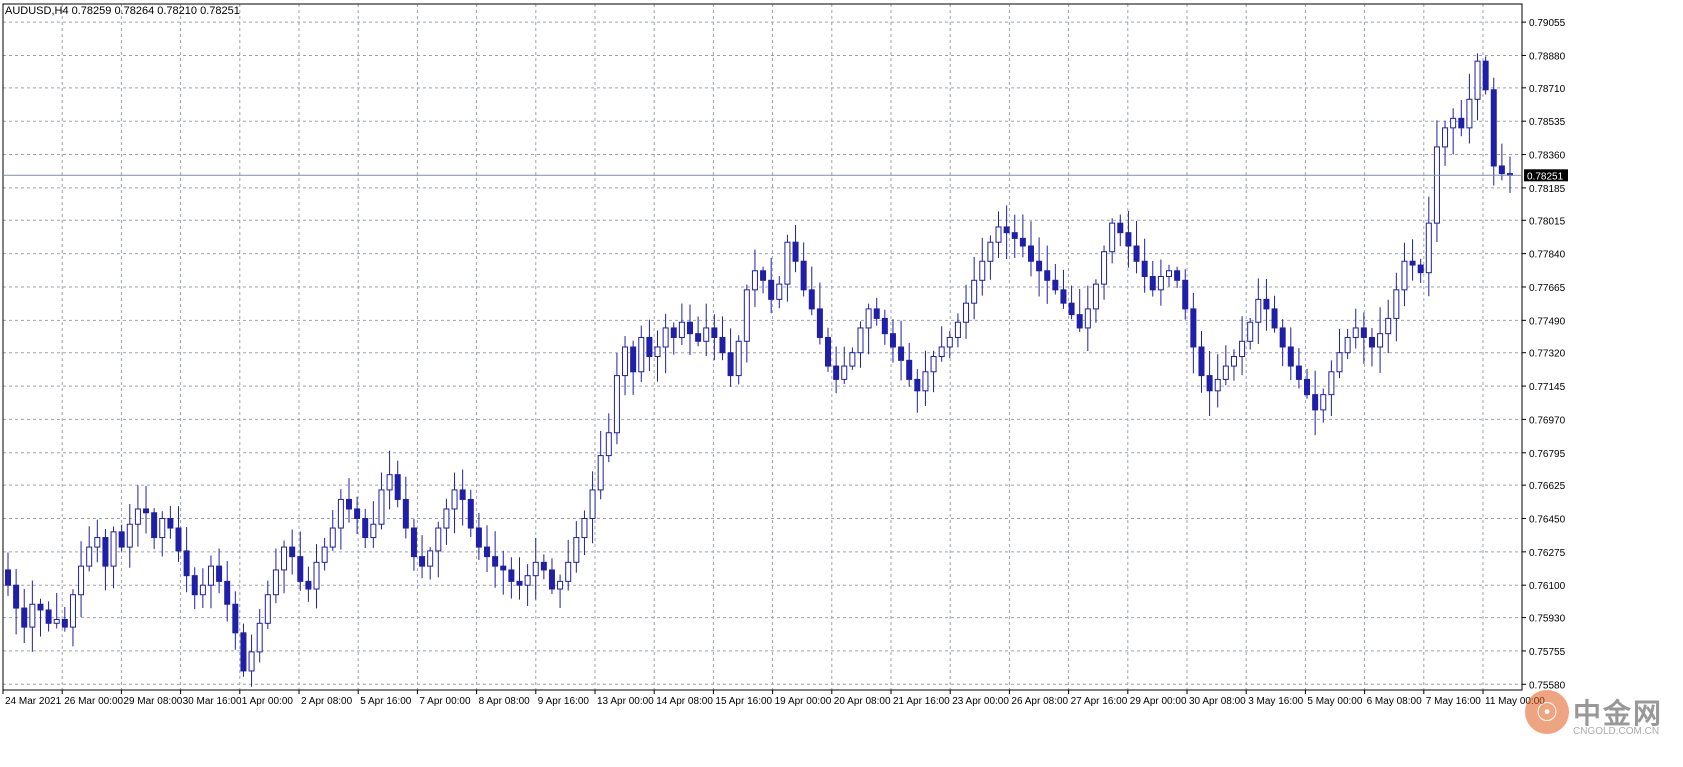  What do you see at coordinates (1547, 520) in the screenshot?
I see `y-tick-label: 0.76450` at bounding box center [1547, 520].